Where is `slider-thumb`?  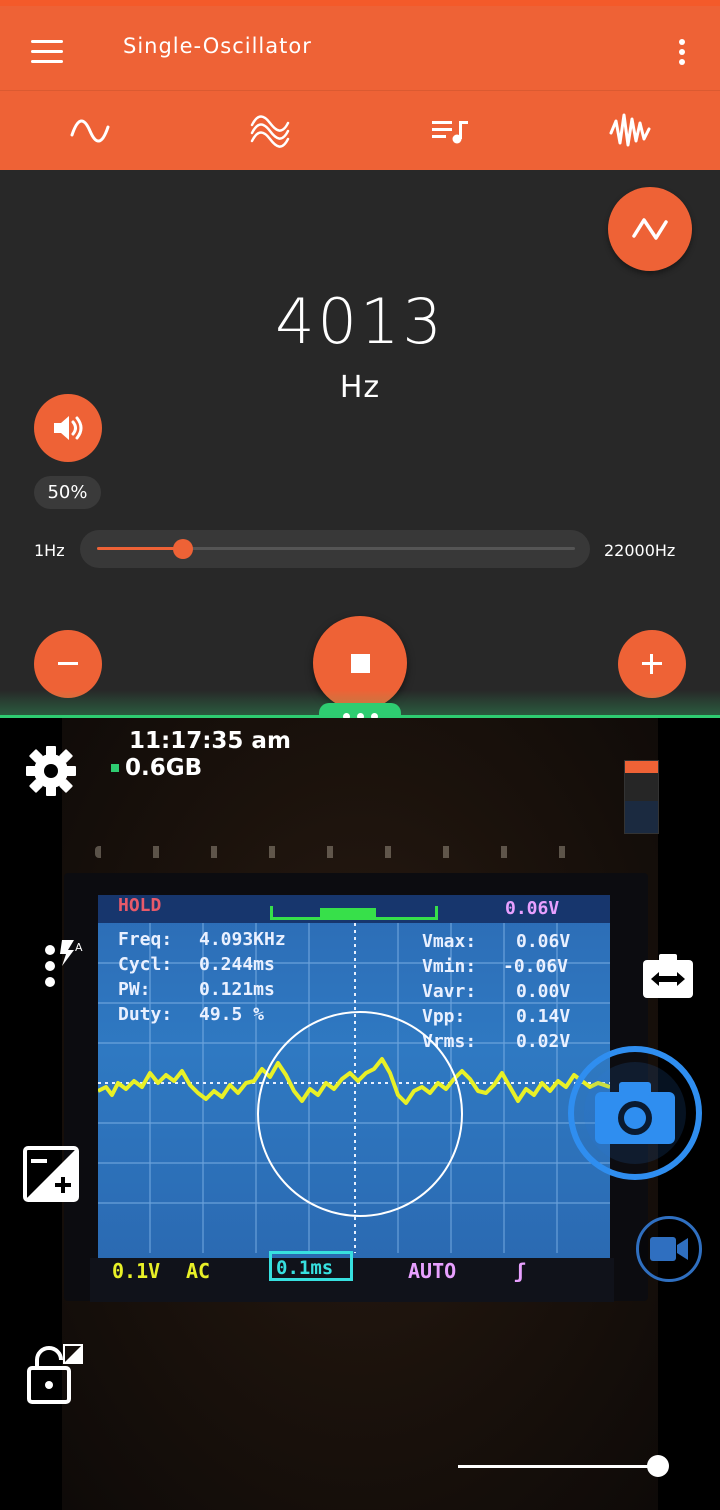
slider-thumb is located at coordinates (183, 549).